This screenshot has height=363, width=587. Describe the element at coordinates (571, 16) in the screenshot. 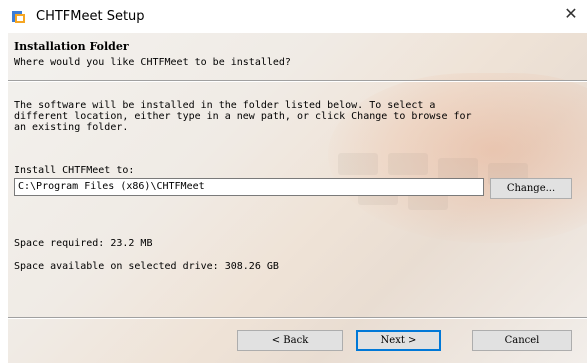

I see `close-icon: ✕` at that location.